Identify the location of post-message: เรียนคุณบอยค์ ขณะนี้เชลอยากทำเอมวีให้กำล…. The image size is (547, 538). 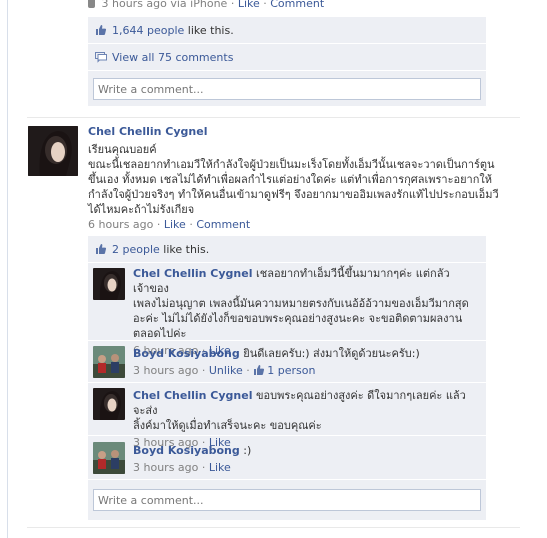
(295, 179).